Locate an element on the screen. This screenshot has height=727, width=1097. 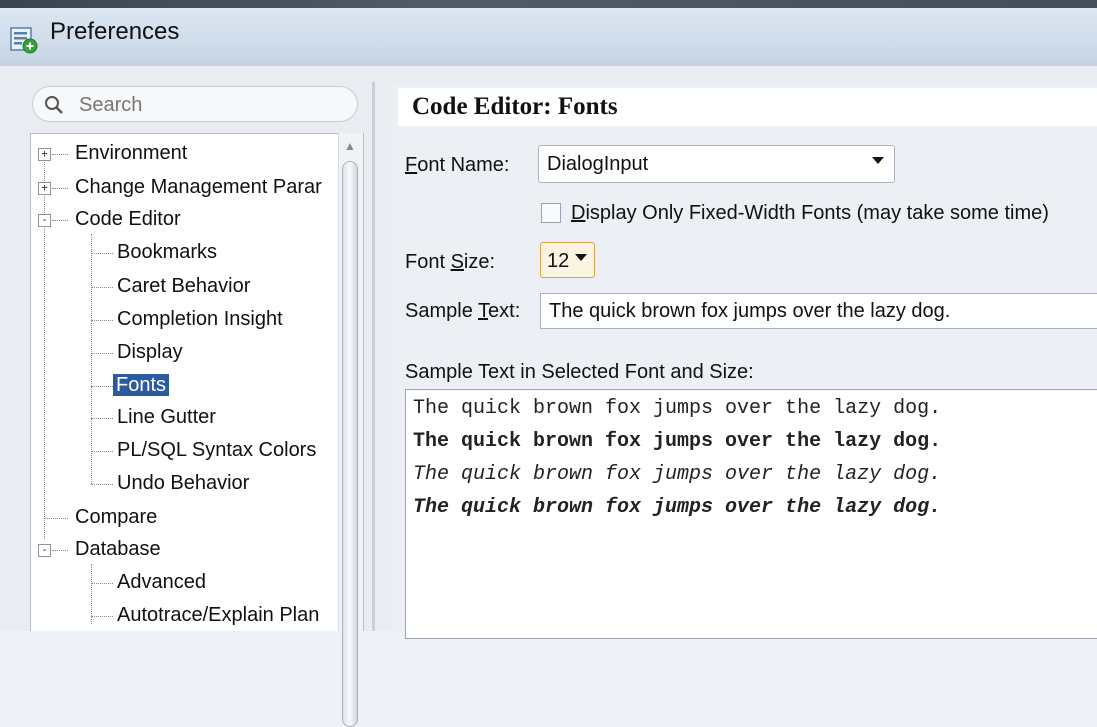
tree-item-autotrace-explain-plan: Autotrace/Explain Plan is located at coordinates (218, 615).